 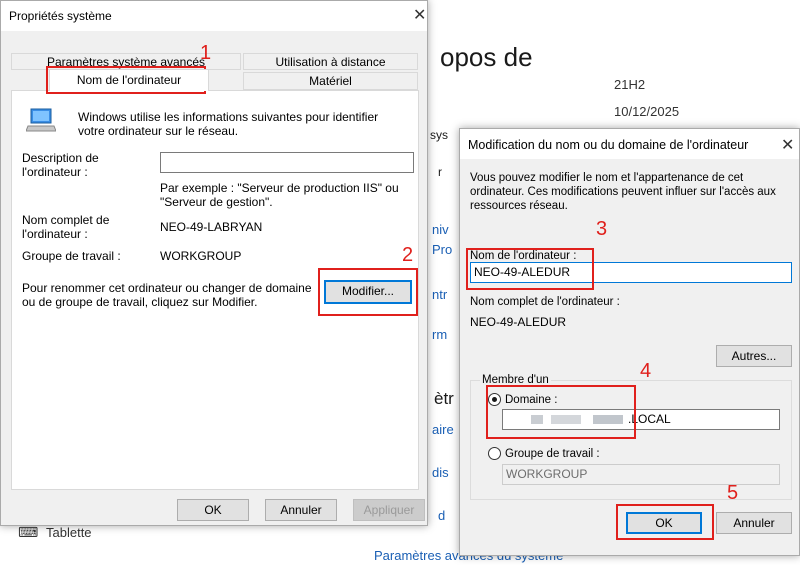 What do you see at coordinates (494, 453) in the screenshot?
I see `workgroup-radio` at bounding box center [494, 453].